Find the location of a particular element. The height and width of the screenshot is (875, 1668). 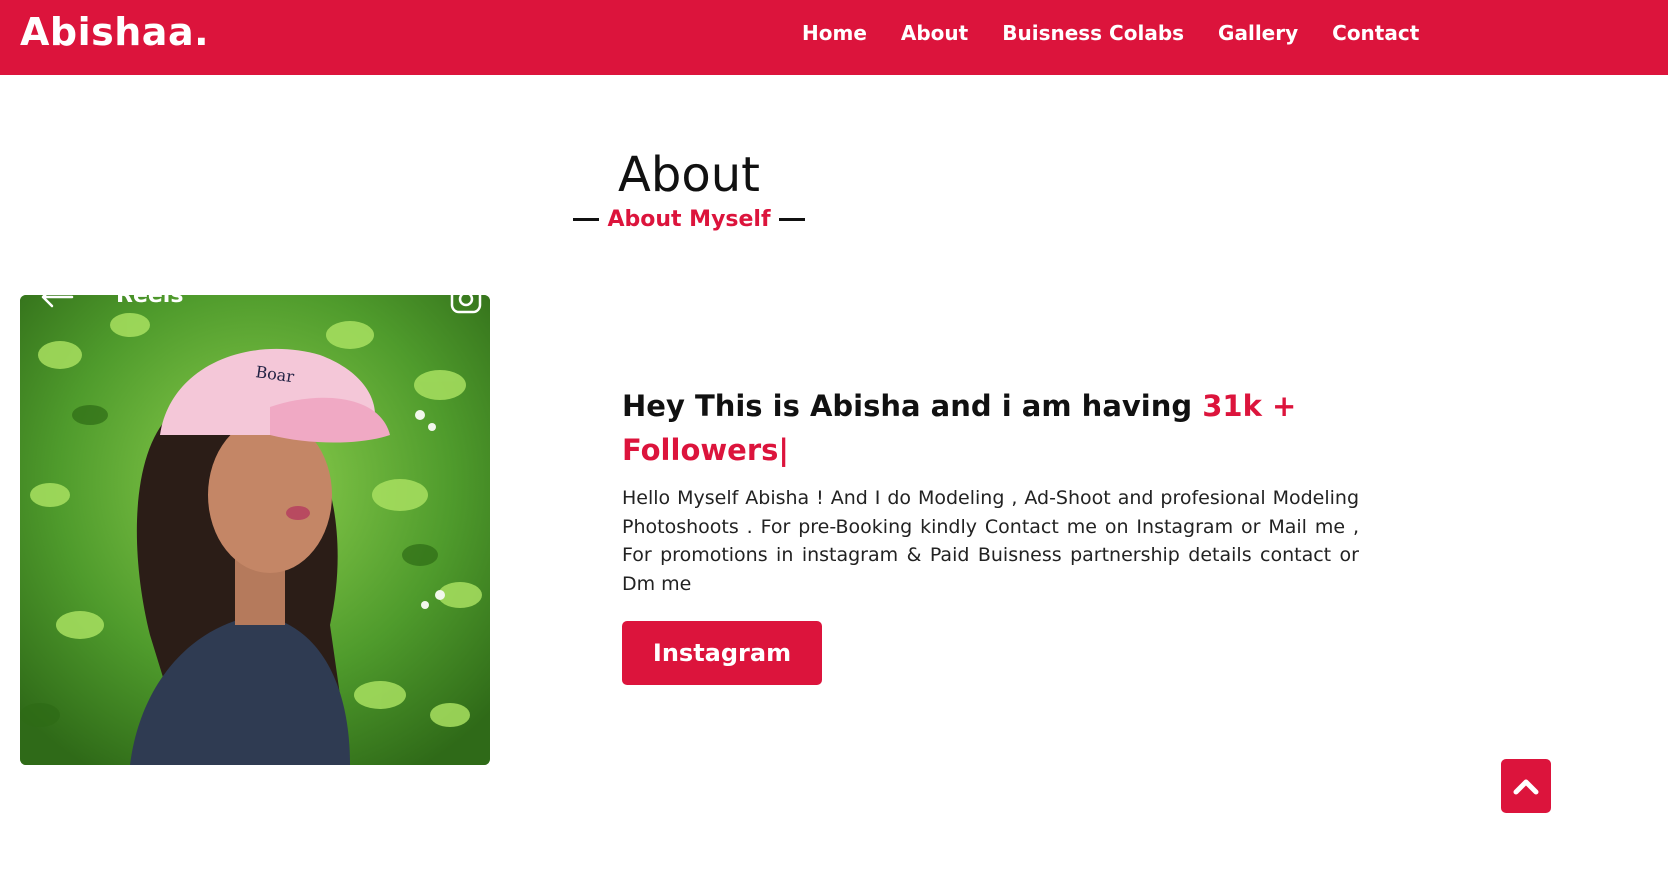

scroll-to-top-button is located at coordinates (1526, 786).